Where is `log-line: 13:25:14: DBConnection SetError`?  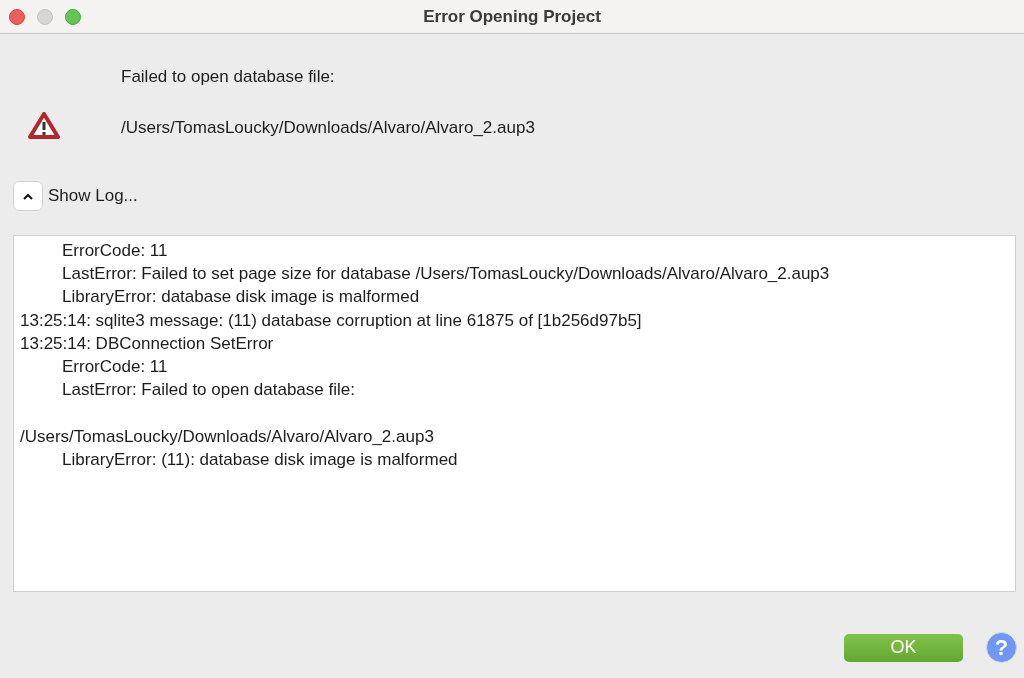 log-line: 13:25:14: DBConnection SetError is located at coordinates (147, 343).